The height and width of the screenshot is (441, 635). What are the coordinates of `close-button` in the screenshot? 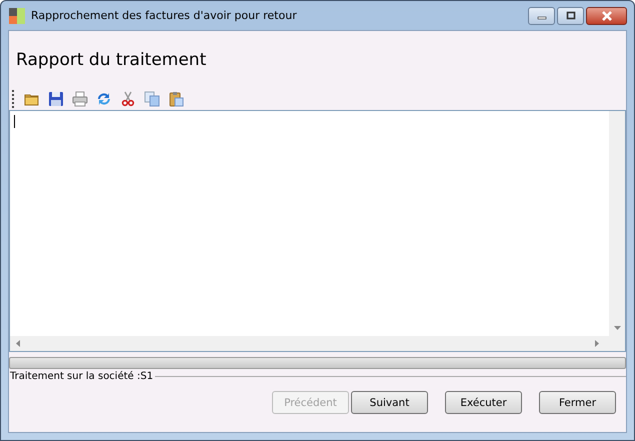 It's located at (606, 16).